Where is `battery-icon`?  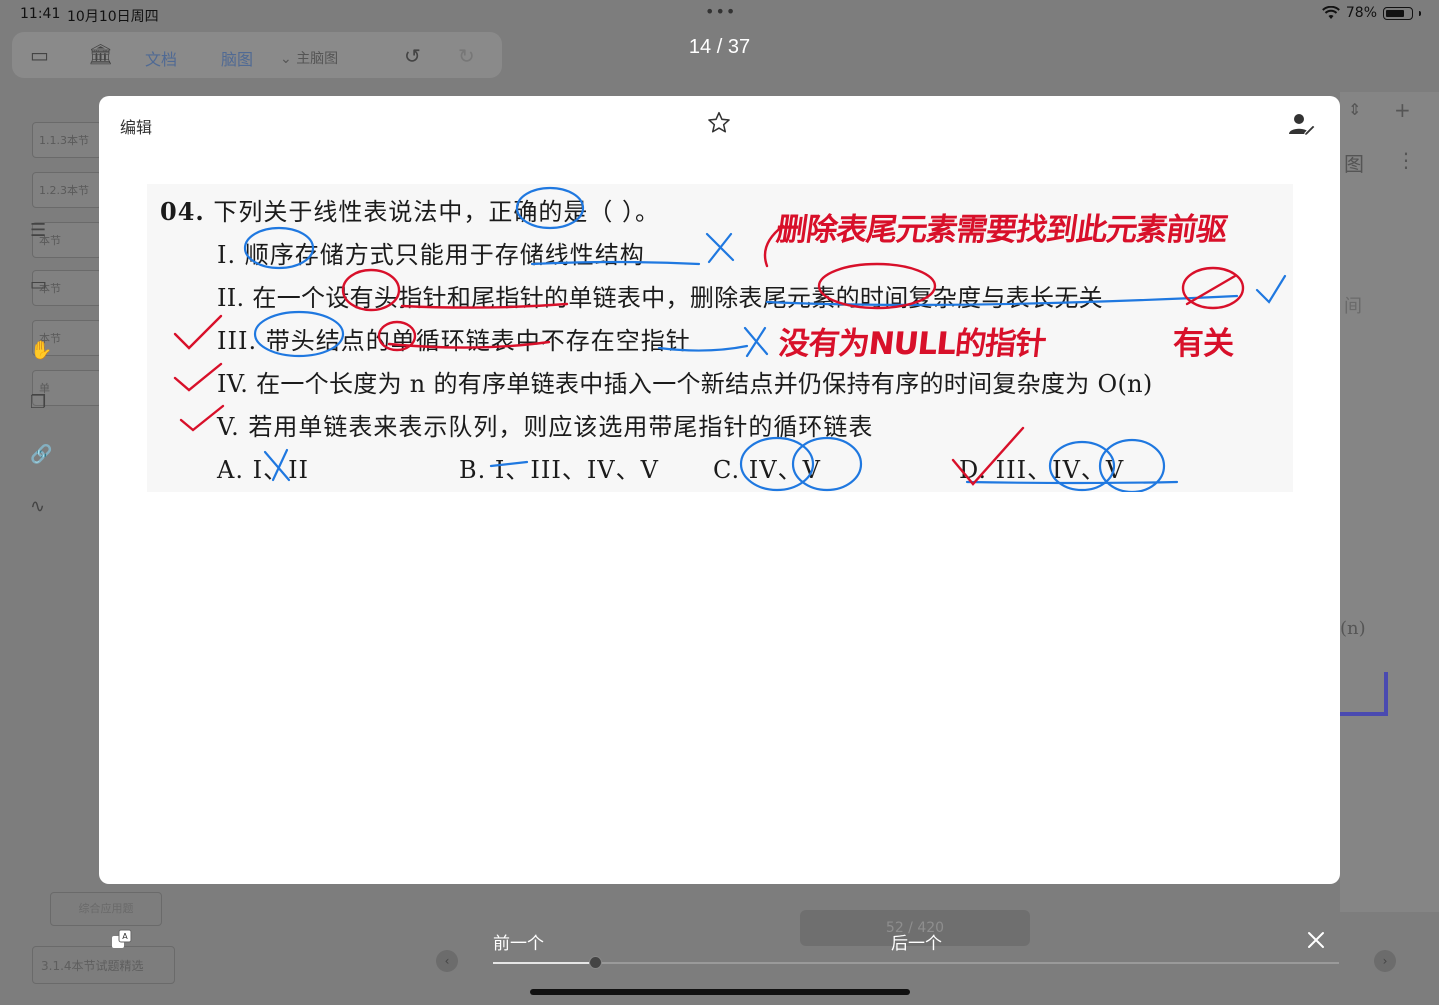
battery-icon is located at coordinates (1398, 13).